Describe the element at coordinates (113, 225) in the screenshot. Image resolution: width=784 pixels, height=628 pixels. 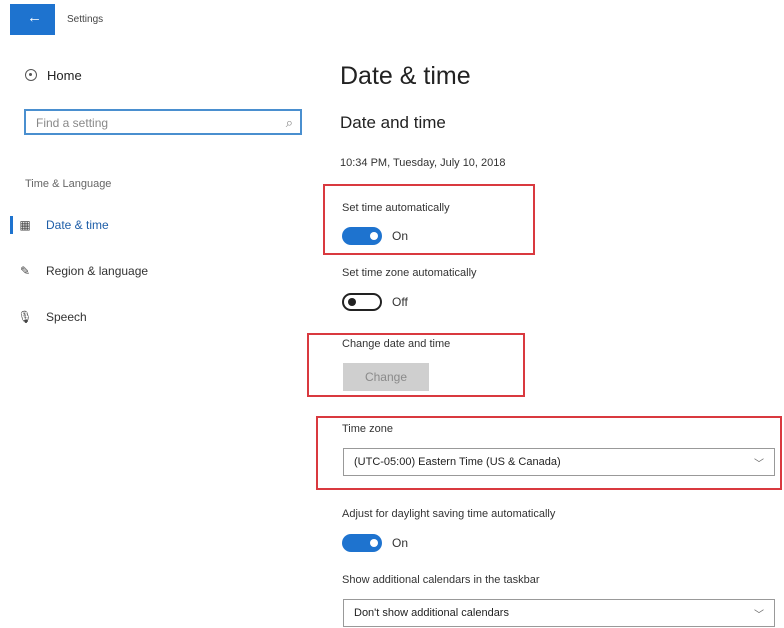
I see `sidebar-item-date-time: ▦ Date & time` at that location.